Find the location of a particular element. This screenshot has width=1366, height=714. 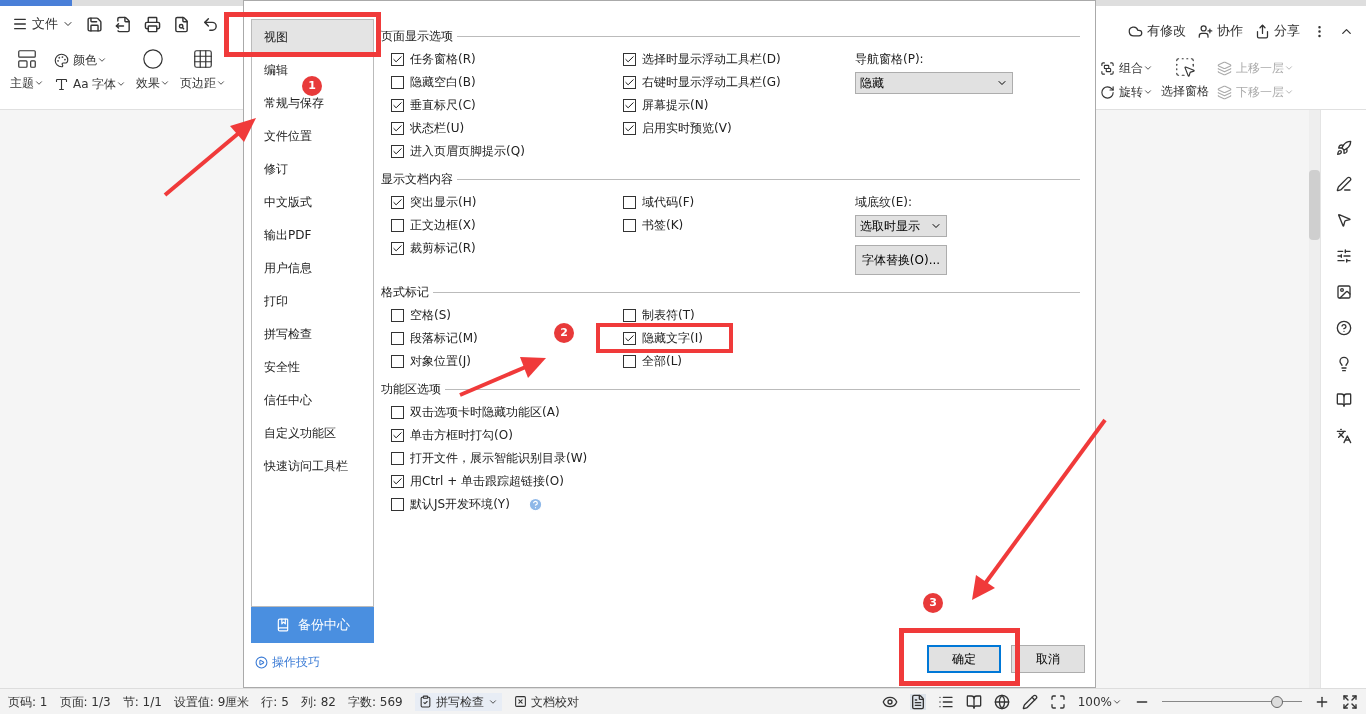

section-heading: 页面显示选项 is located at coordinates (417, 36).